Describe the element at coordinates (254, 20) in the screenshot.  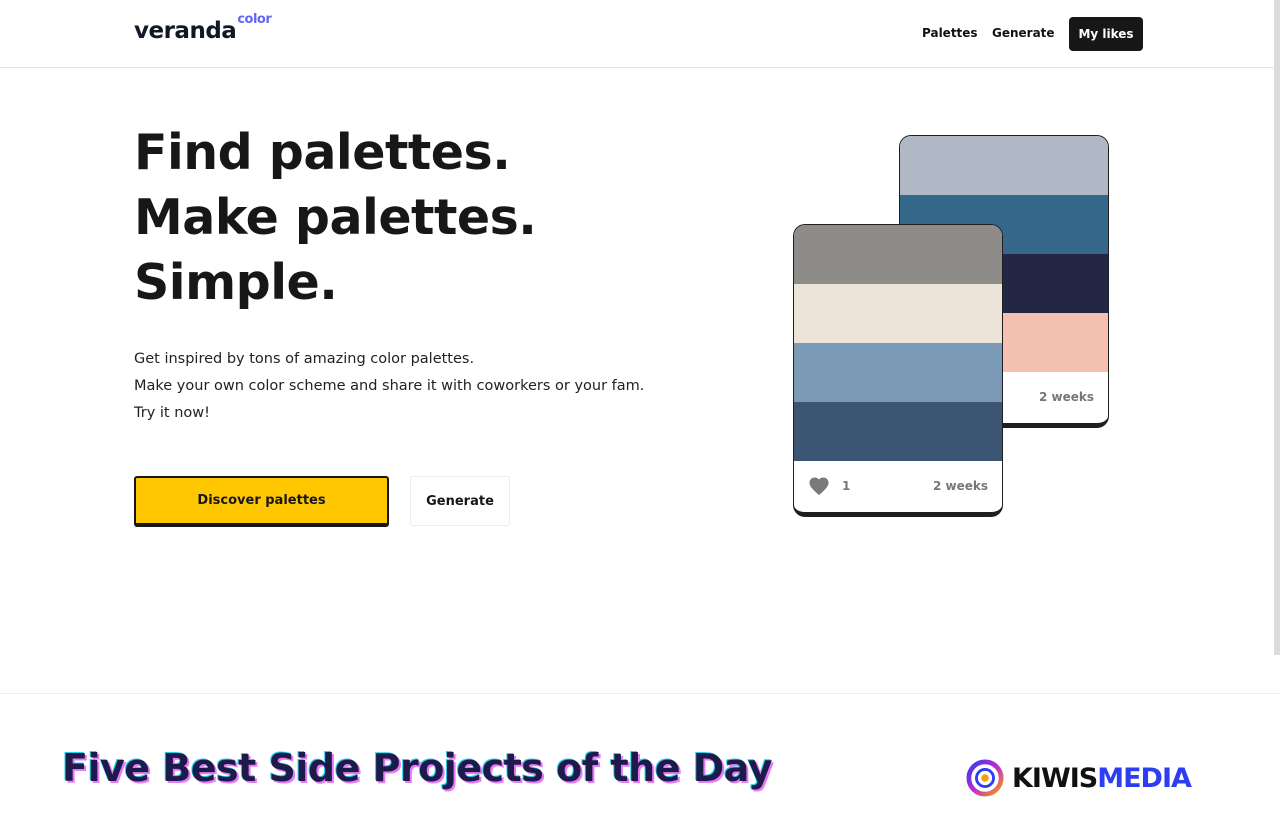
I see `logo-sup: color` at that location.